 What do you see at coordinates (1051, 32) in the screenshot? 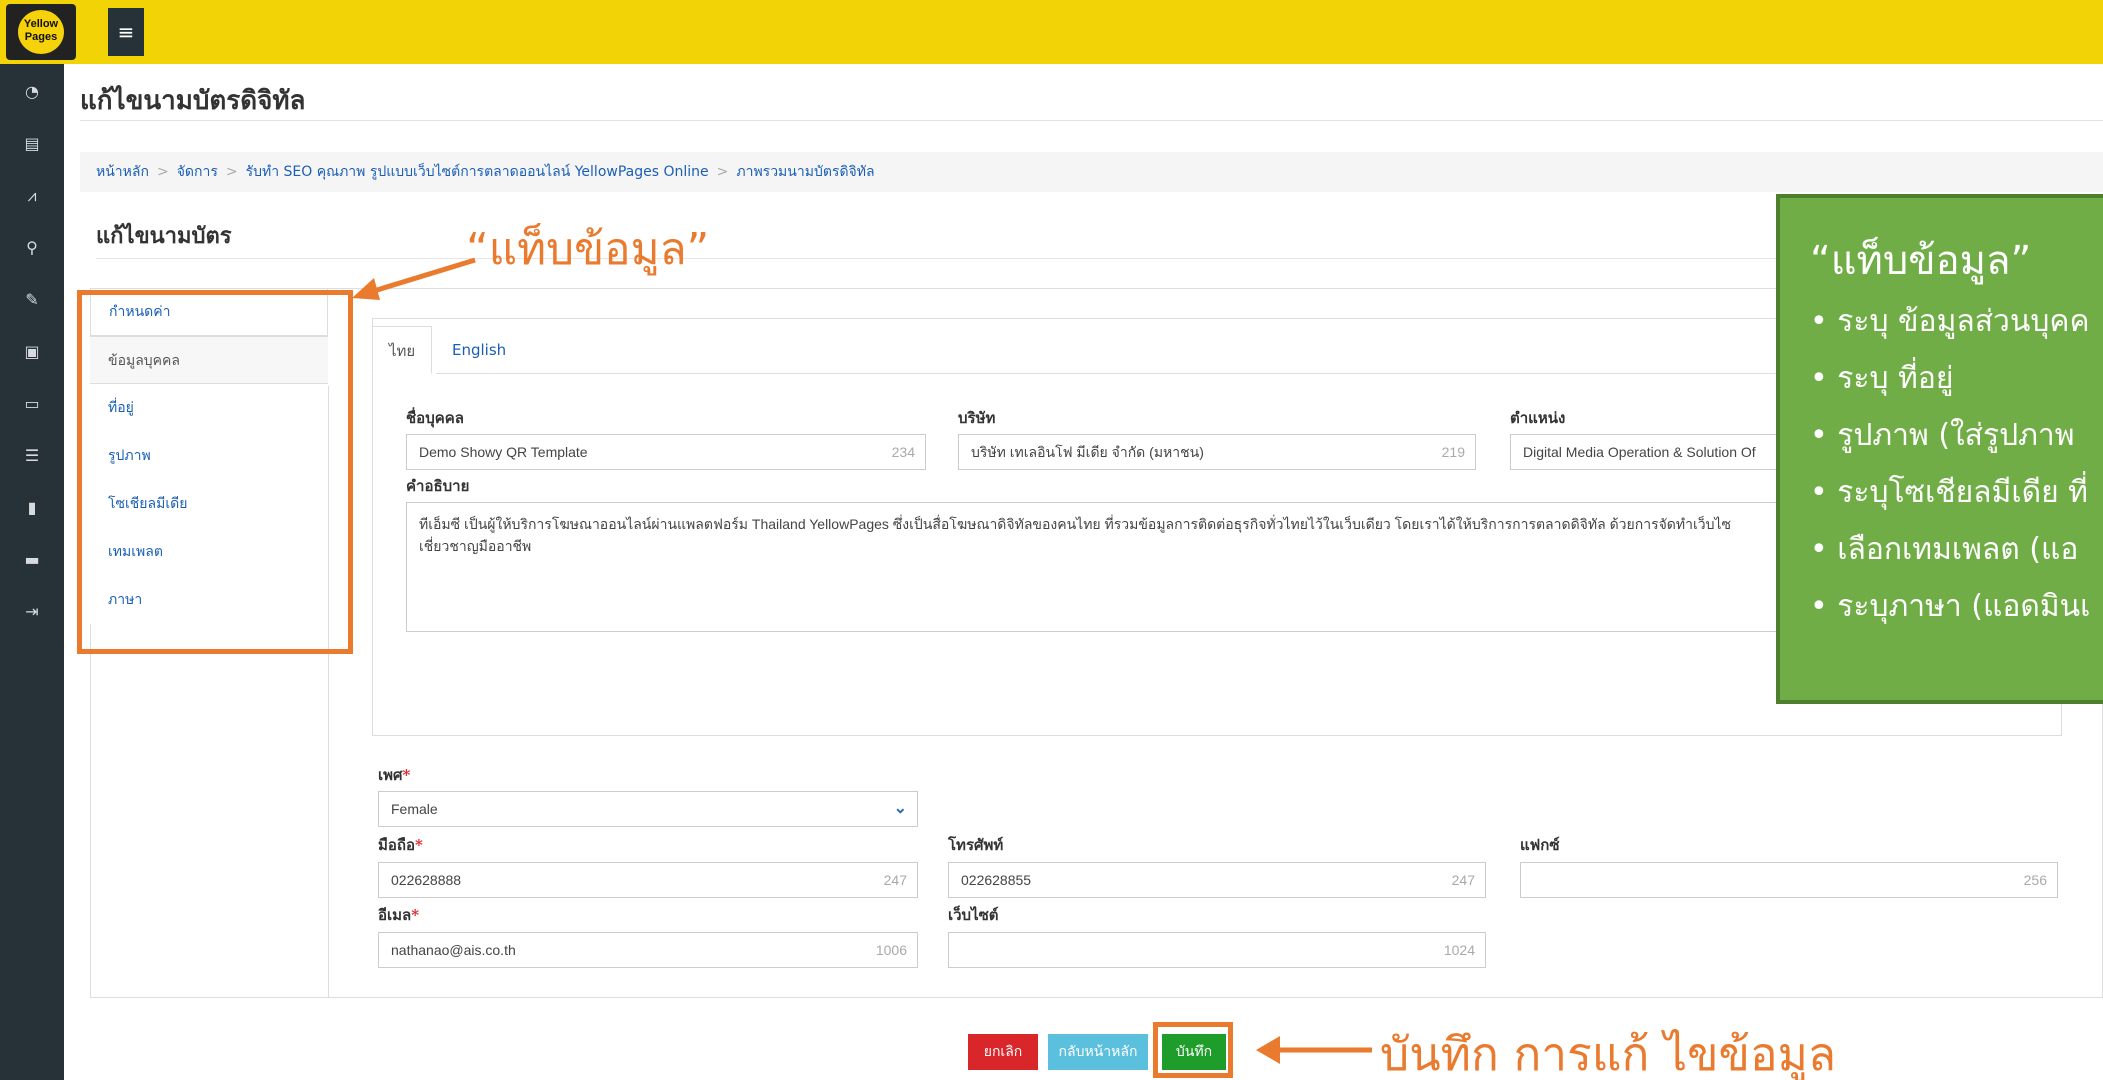
I see `top-bar: Yellow Pages ≡` at bounding box center [1051, 32].